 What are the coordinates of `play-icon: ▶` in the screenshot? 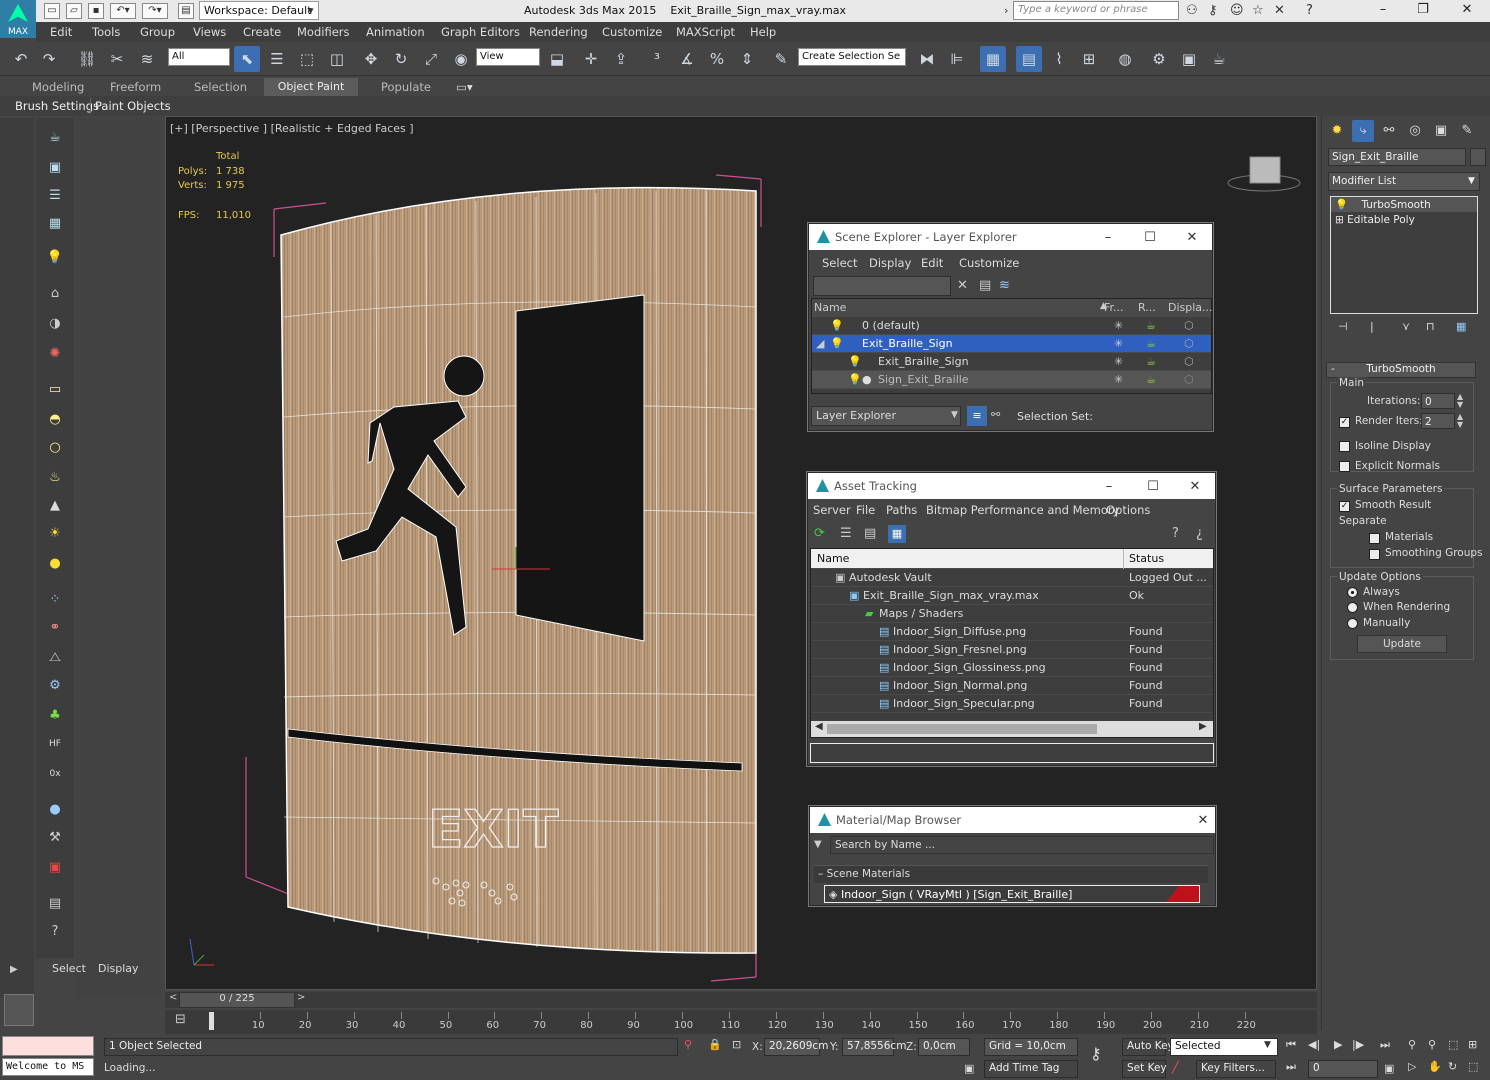 It's located at (1338, 1044).